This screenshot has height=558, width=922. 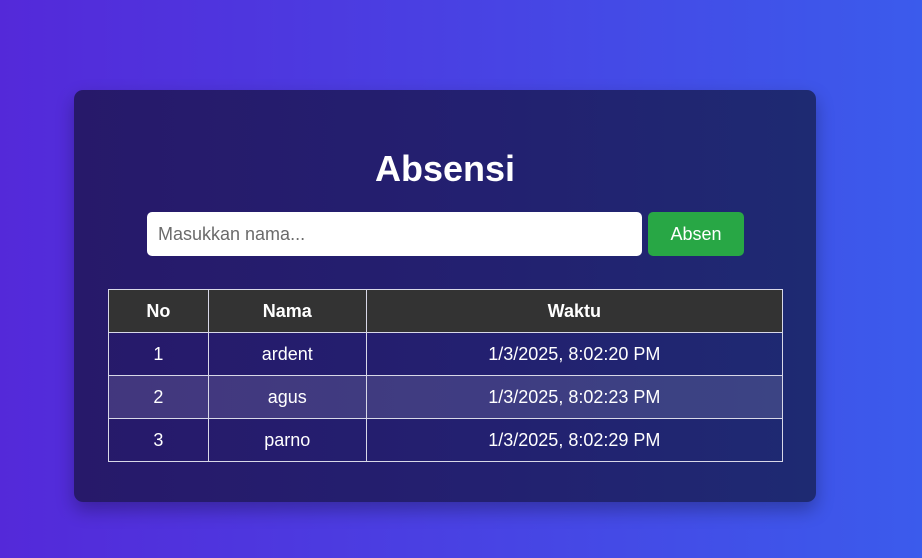 I want to click on table-row: 3 parno 1/3/2025, 8:02:29 PM, so click(x=446, y=440).